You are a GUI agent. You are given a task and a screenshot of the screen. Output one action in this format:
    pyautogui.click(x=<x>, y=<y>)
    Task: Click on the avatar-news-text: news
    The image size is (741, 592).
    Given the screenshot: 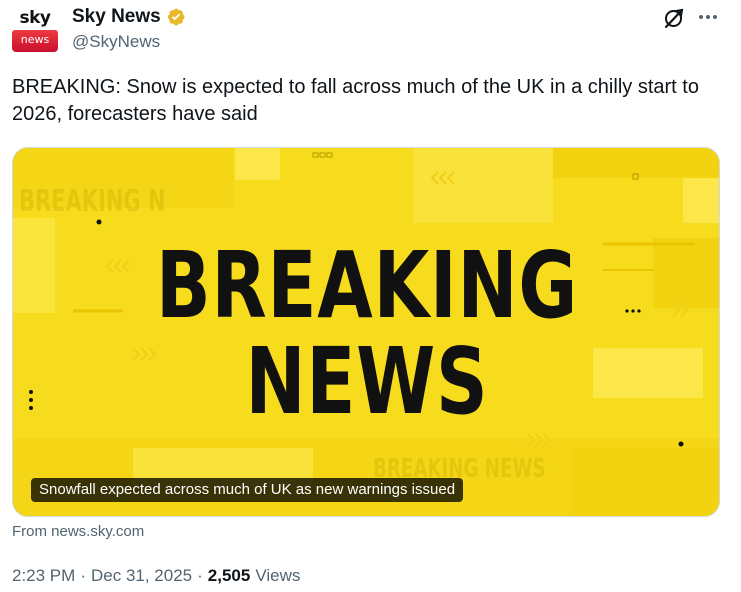 What is the action you would take?
    pyautogui.click(x=35, y=41)
    